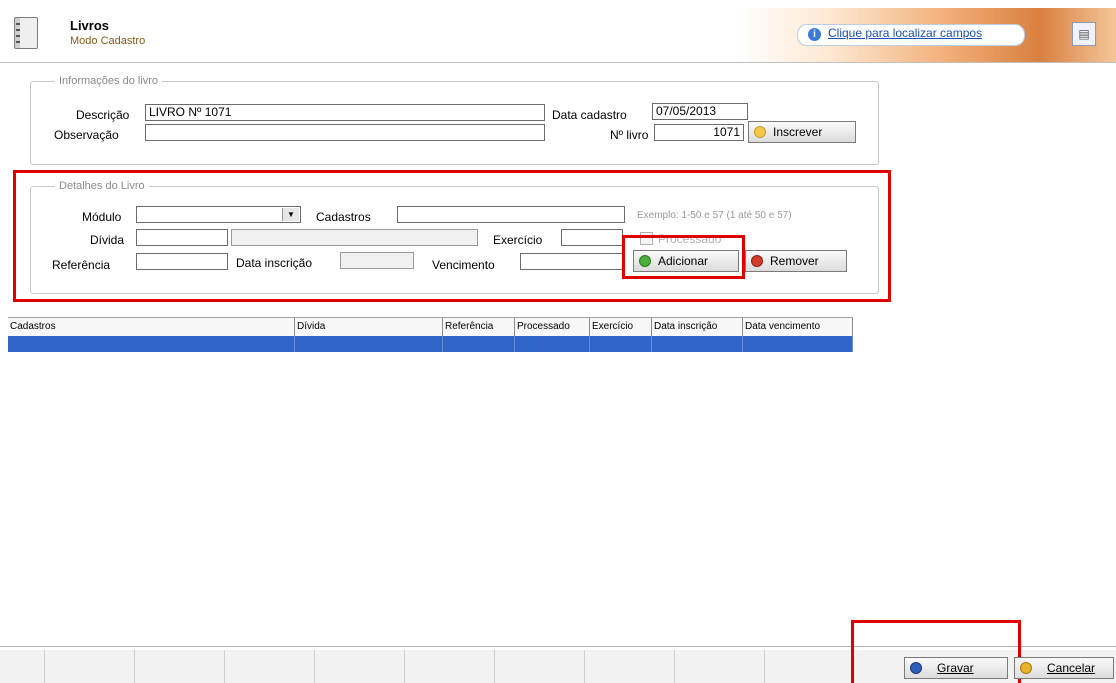 This screenshot has width=1116, height=683. Describe the element at coordinates (90, 25) in the screenshot. I see `page-title: Livros` at that location.